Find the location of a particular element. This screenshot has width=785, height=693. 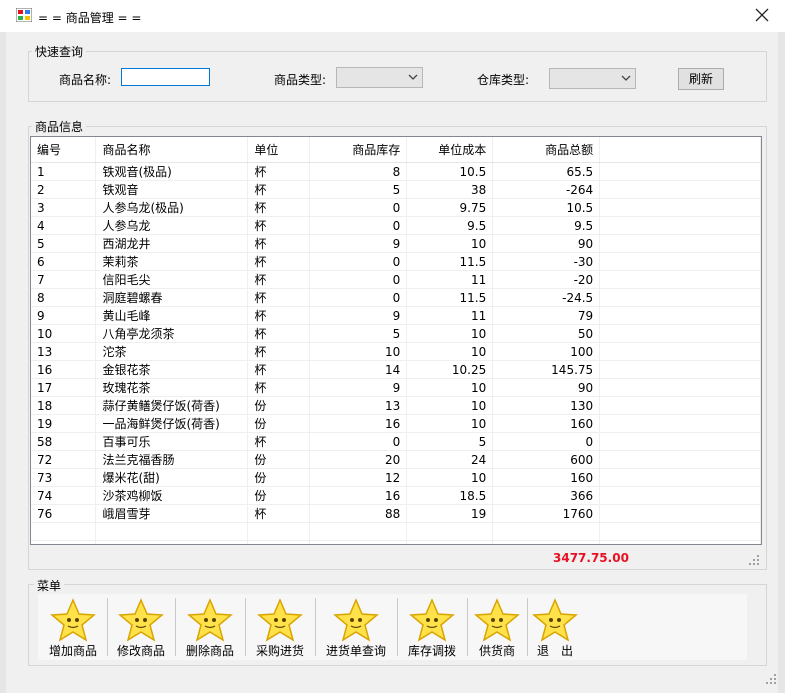

table-row: 5 西湖龙井杯 9 10 90 is located at coordinates (396, 243).